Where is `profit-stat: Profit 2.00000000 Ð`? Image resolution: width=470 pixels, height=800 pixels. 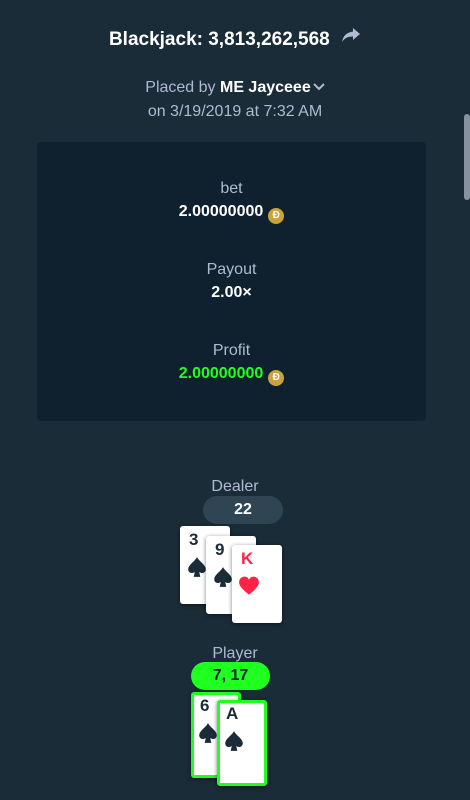 profit-stat: Profit 2.00000000 Ð is located at coordinates (231, 364).